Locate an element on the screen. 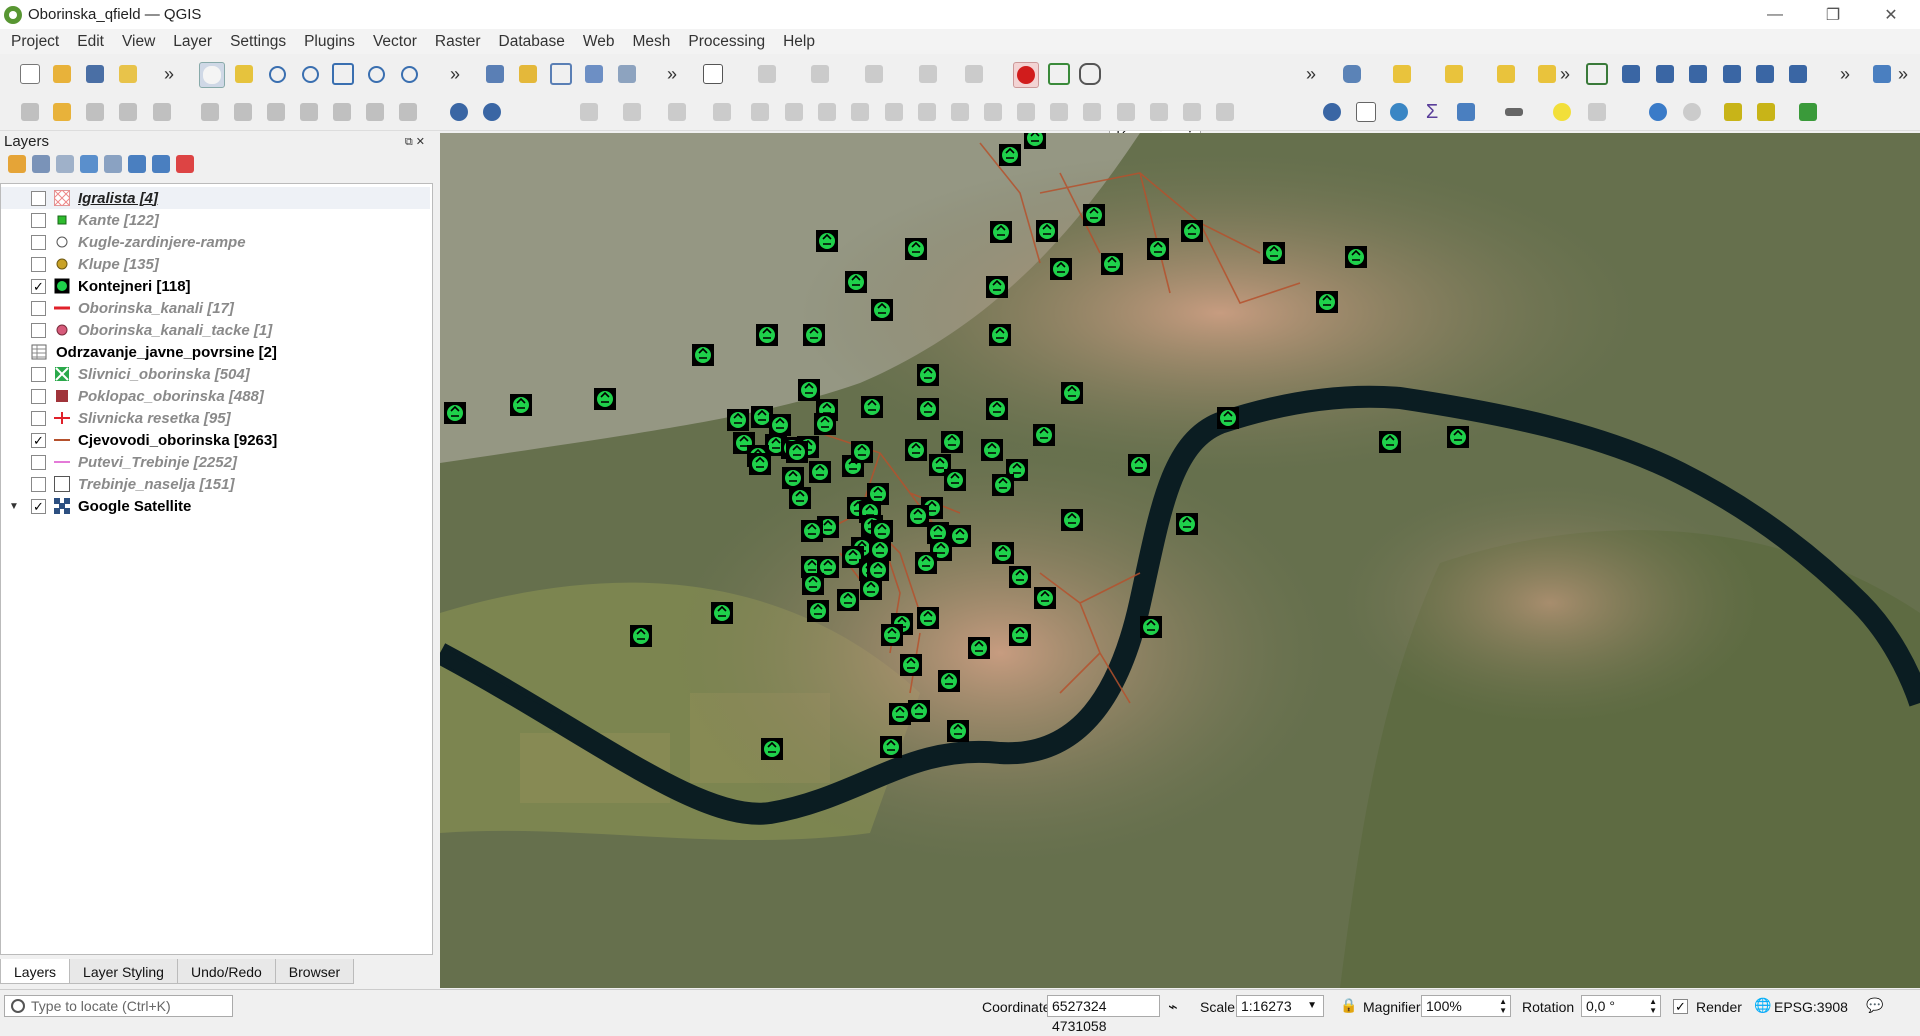  select-by-radius-icon is located at coordinates (974, 74).